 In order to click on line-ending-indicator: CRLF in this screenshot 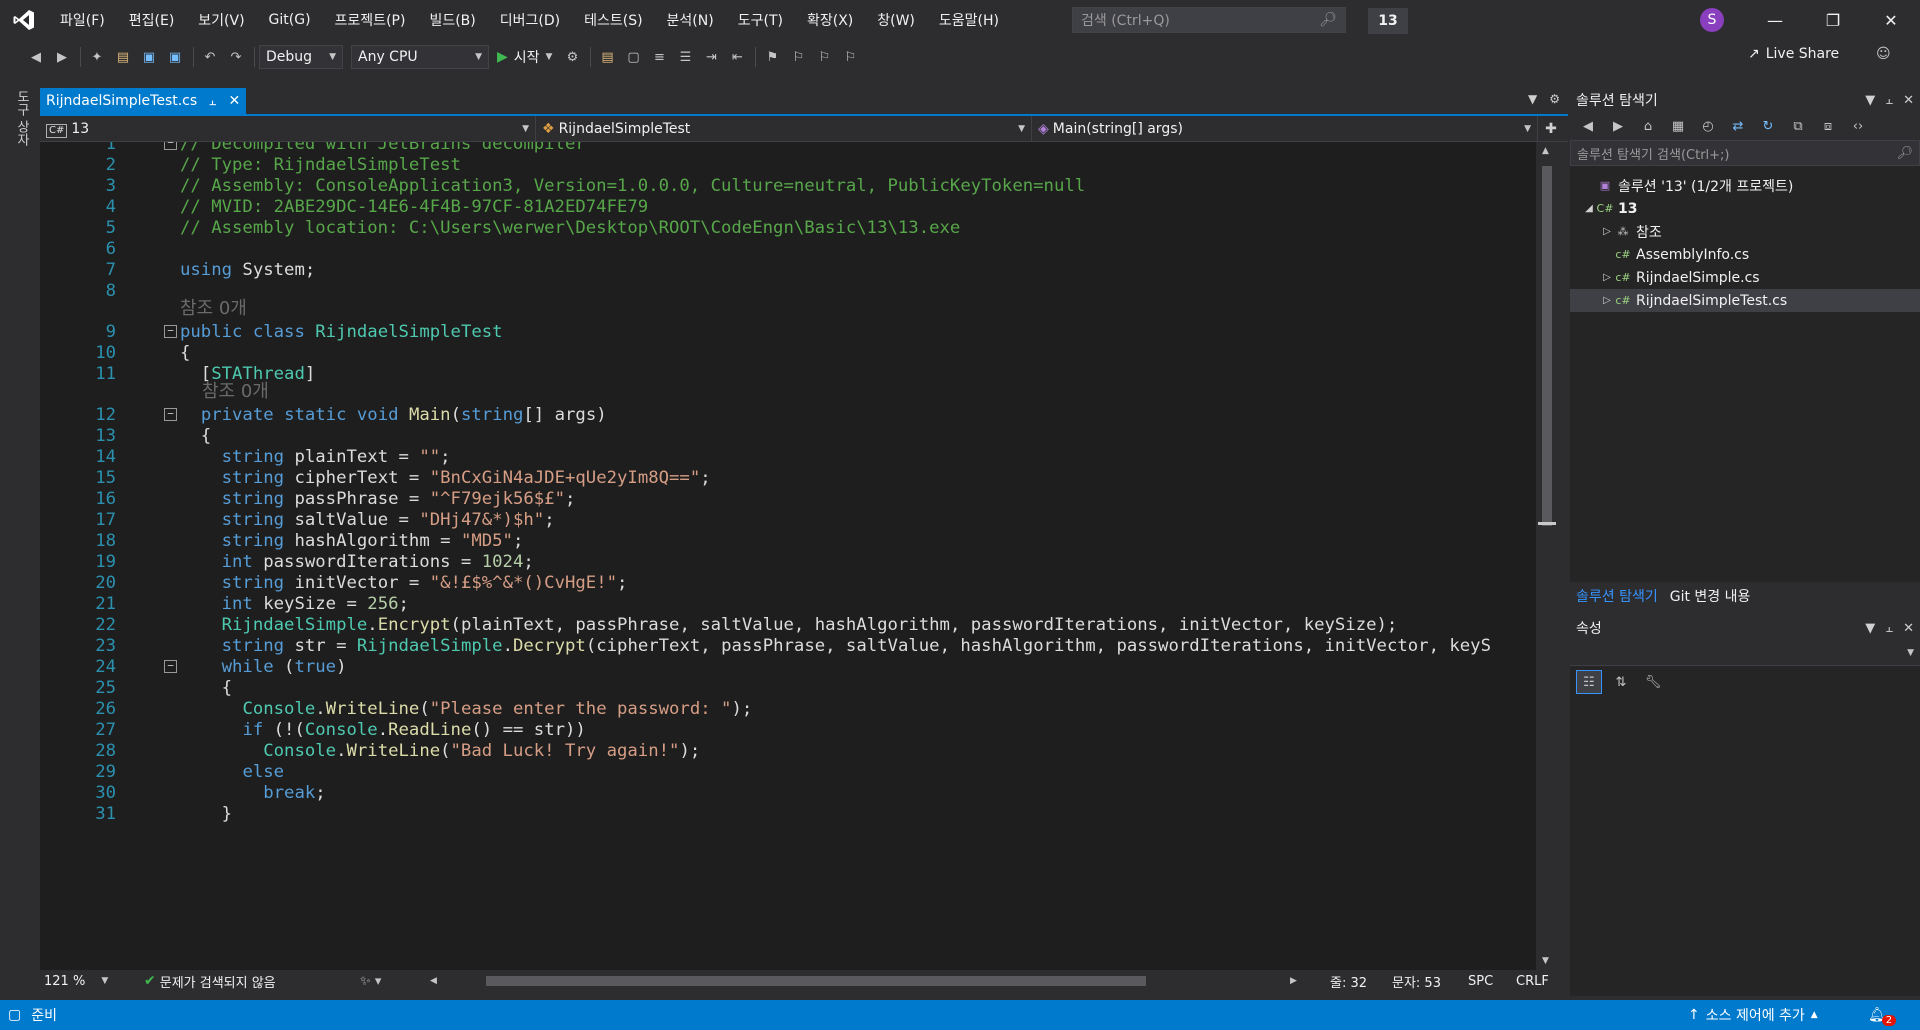, I will do `click(1532, 981)`.